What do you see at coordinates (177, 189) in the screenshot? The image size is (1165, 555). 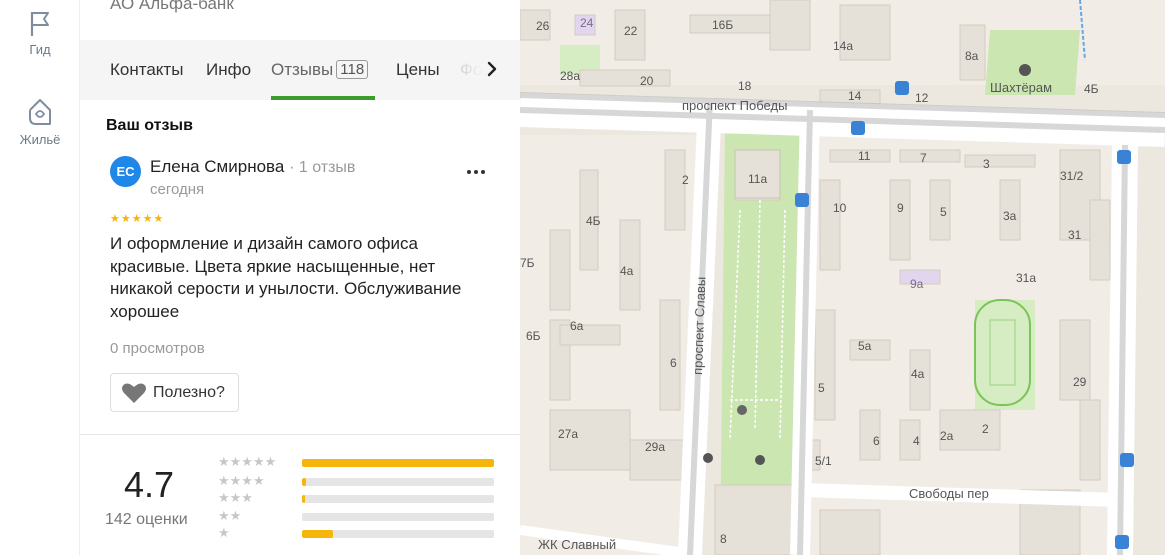 I see `review-date: сегодня` at bounding box center [177, 189].